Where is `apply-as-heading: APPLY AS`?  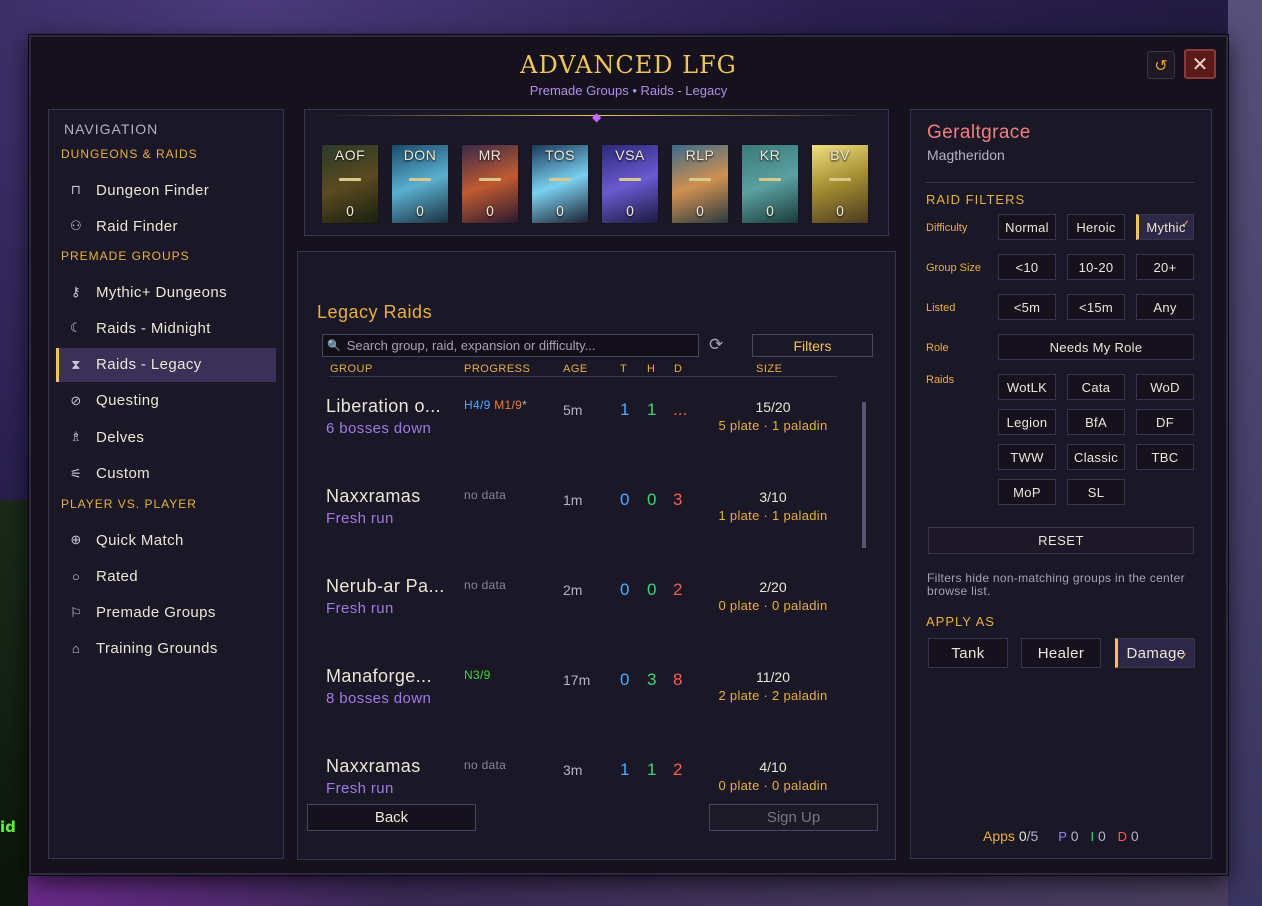
apply-as-heading: APPLY AS is located at coordinates (960, 621).